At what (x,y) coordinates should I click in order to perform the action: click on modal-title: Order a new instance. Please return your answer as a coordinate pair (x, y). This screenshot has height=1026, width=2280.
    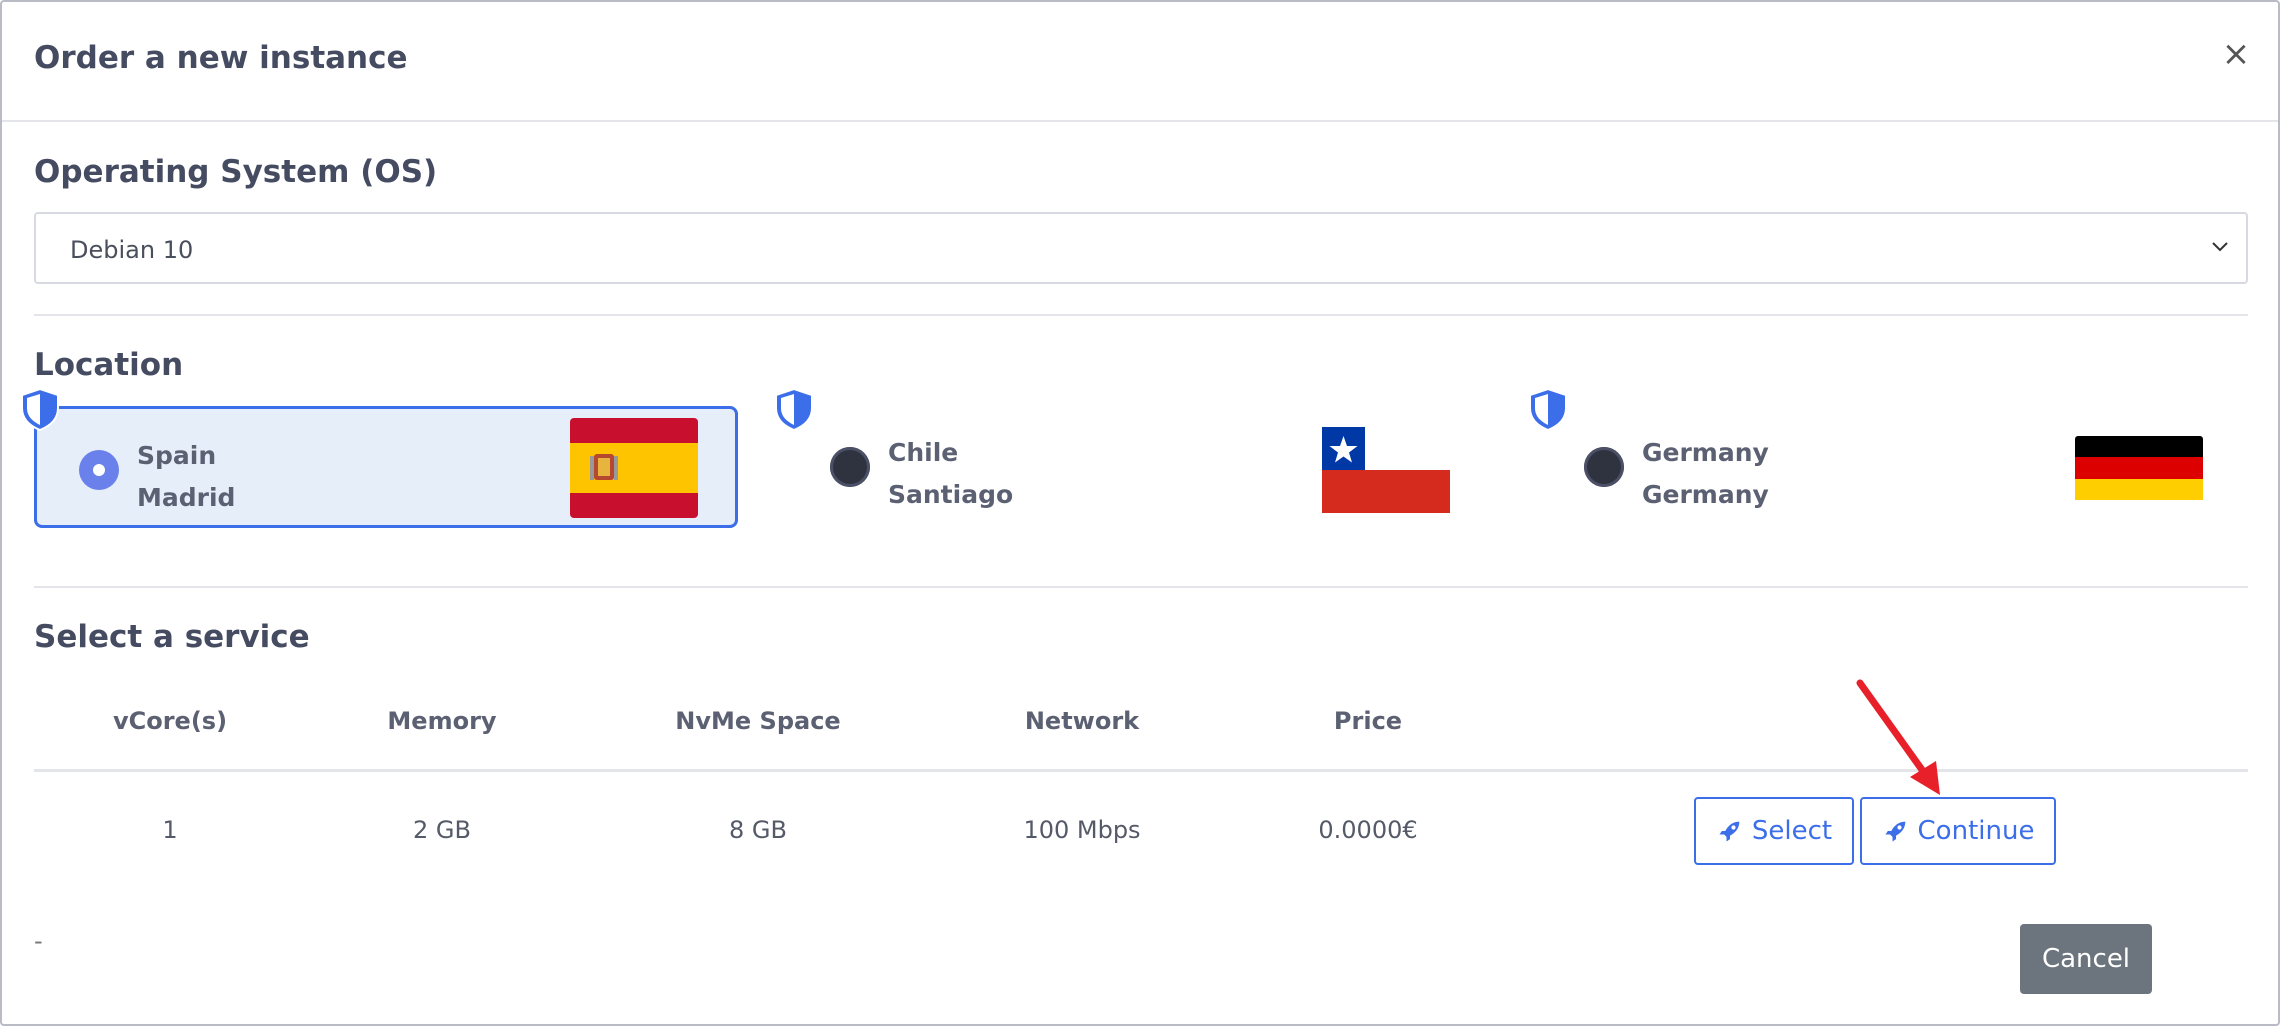
    Looking at the image, I should click on (221, 58).